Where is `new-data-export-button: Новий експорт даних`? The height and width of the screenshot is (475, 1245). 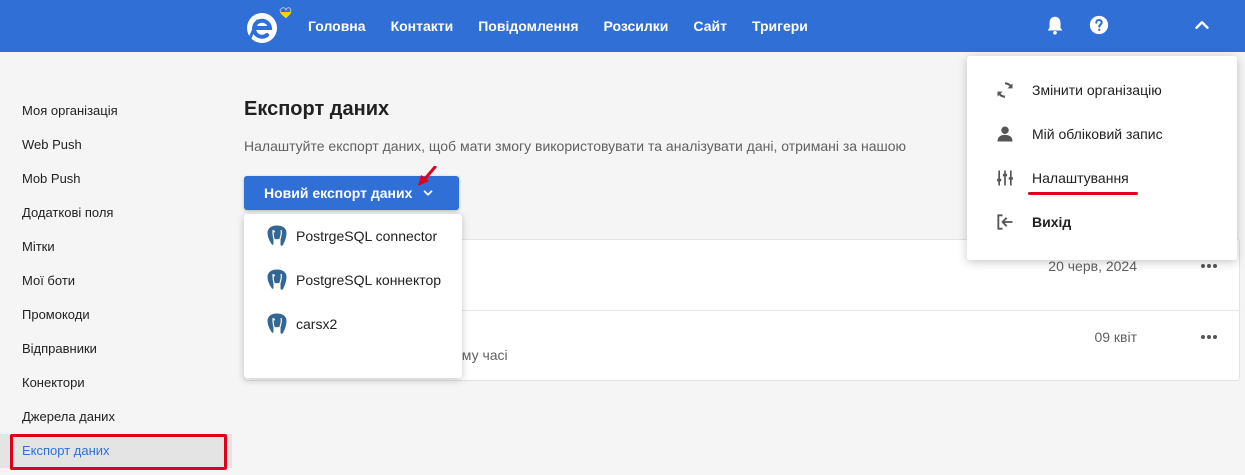 new-data-export-button: Новий експорт даних is located at coordinates (351, 193).